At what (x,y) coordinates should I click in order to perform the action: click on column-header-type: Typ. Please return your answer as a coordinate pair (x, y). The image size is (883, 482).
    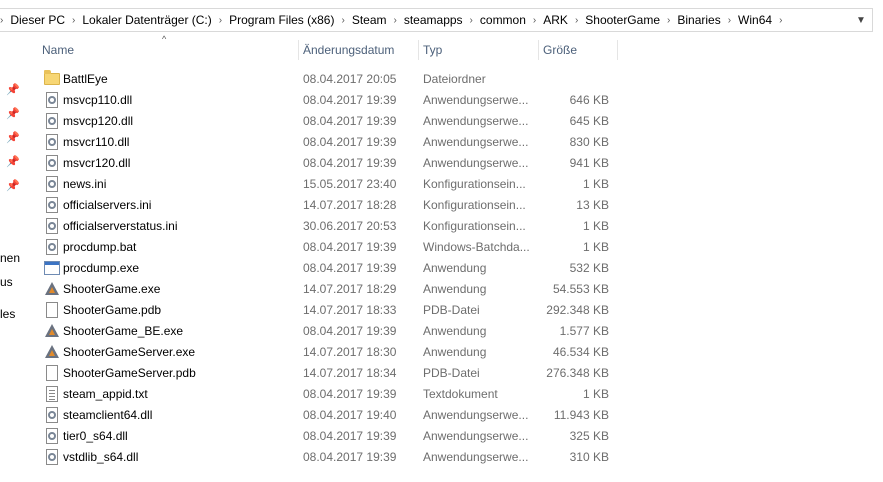
    Looking at the image, I should click on (479, 50).